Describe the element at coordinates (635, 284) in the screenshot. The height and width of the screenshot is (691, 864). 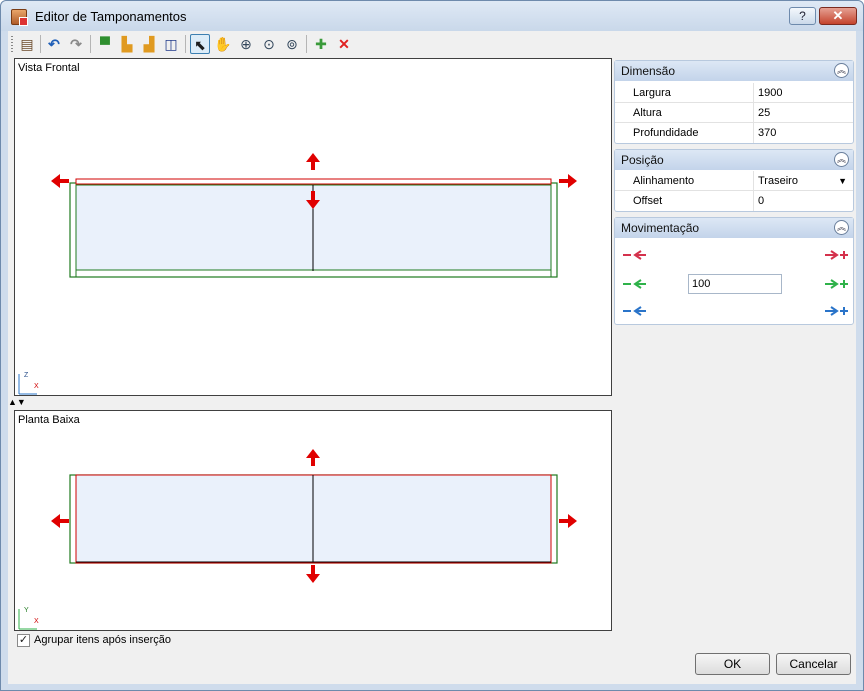
I see `move-y-minus-button` at that location.